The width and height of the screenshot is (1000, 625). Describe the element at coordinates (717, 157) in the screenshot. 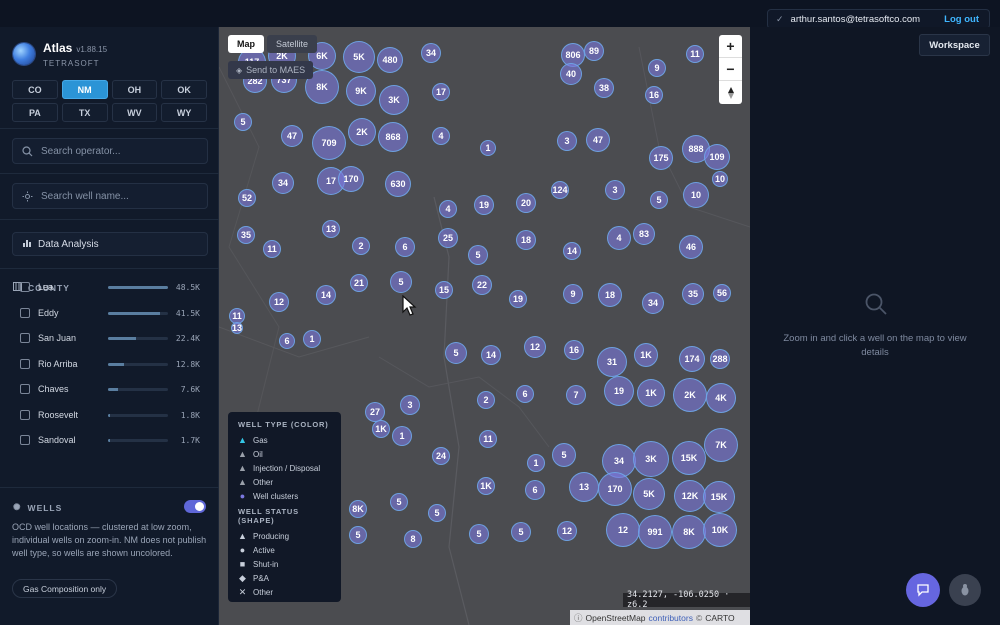

I see `well-cluster: 109` at that location.